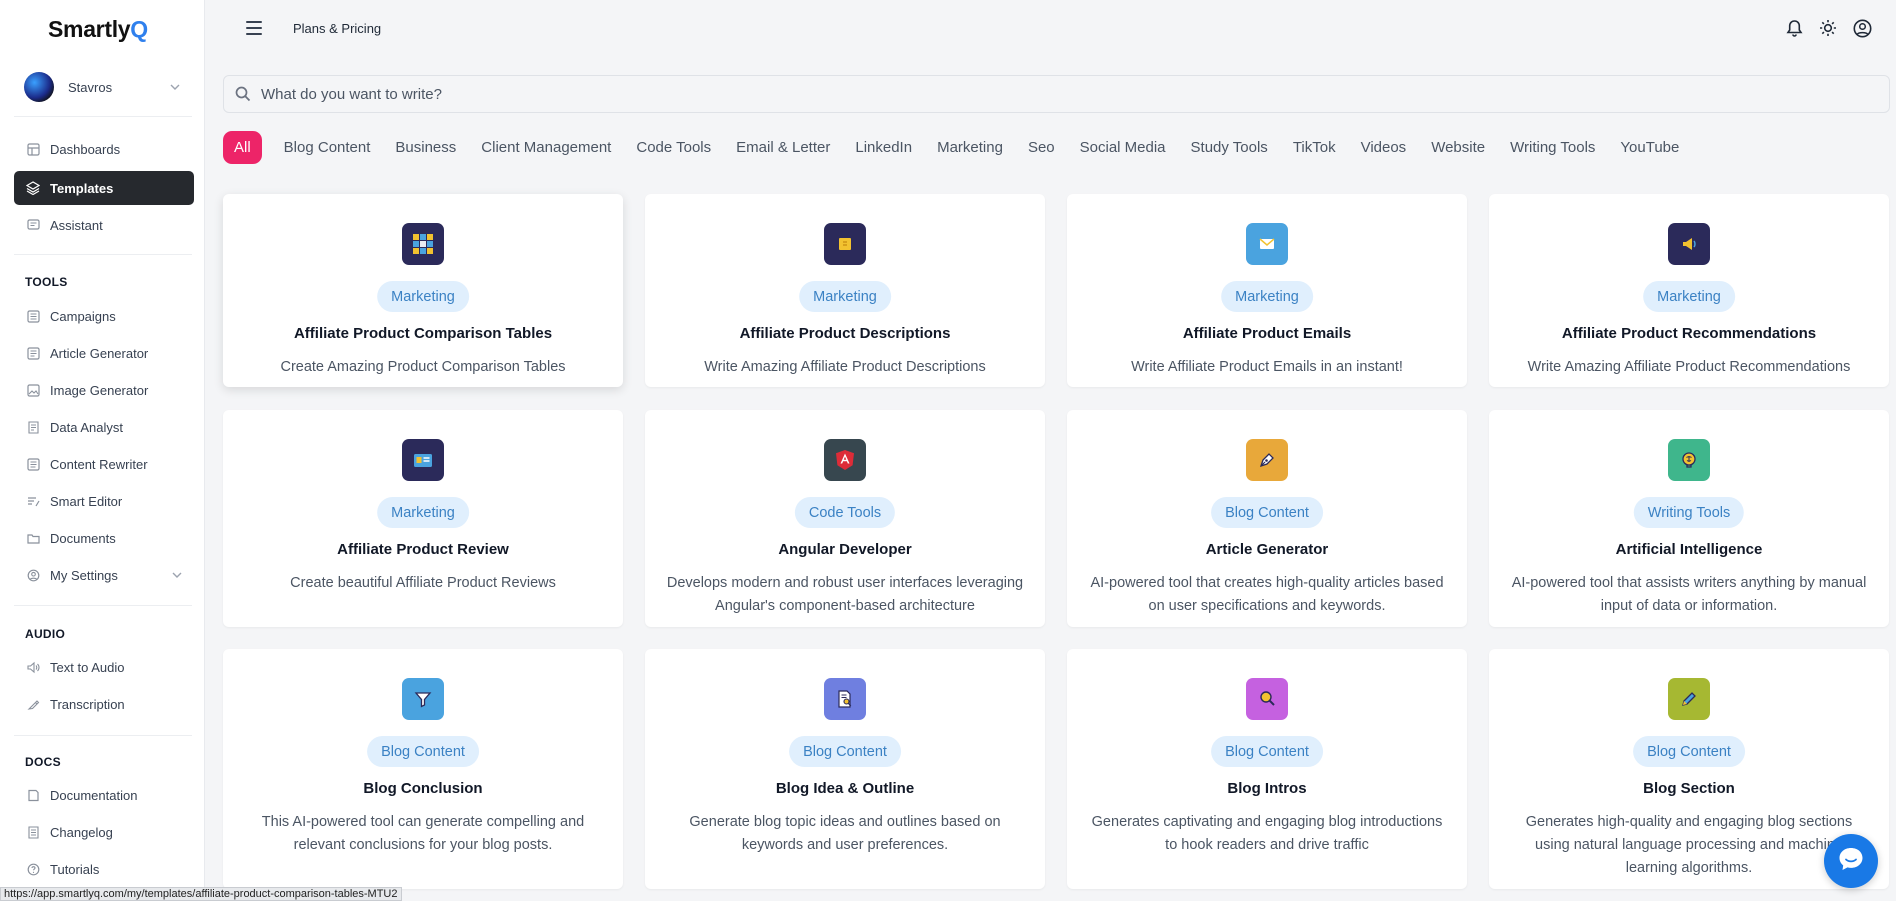  Describe the element at coordinates (104, 353) in the screenshot. I see `sidebar-item-article-generator: Article Generator` at that location.